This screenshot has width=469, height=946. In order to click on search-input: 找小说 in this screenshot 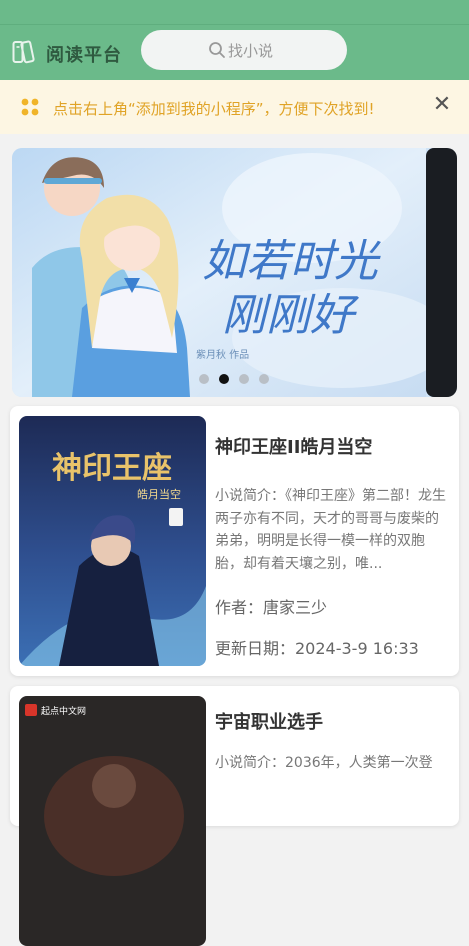, I will do `click(244, 50)`.